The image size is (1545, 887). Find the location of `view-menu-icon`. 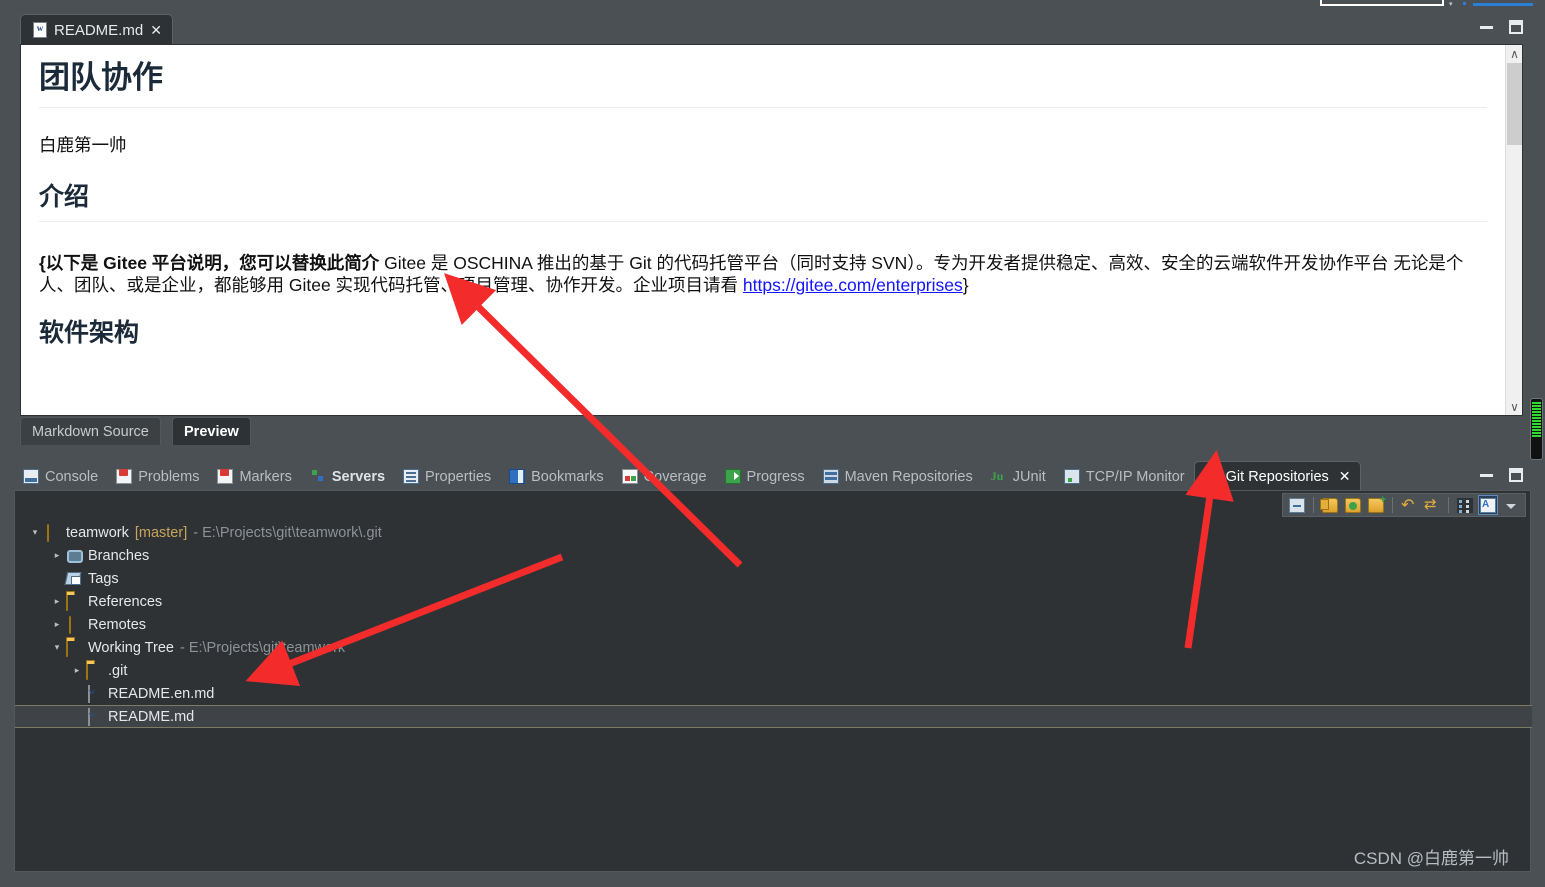

view-menu-icon is located at coordinates (1511, 505).